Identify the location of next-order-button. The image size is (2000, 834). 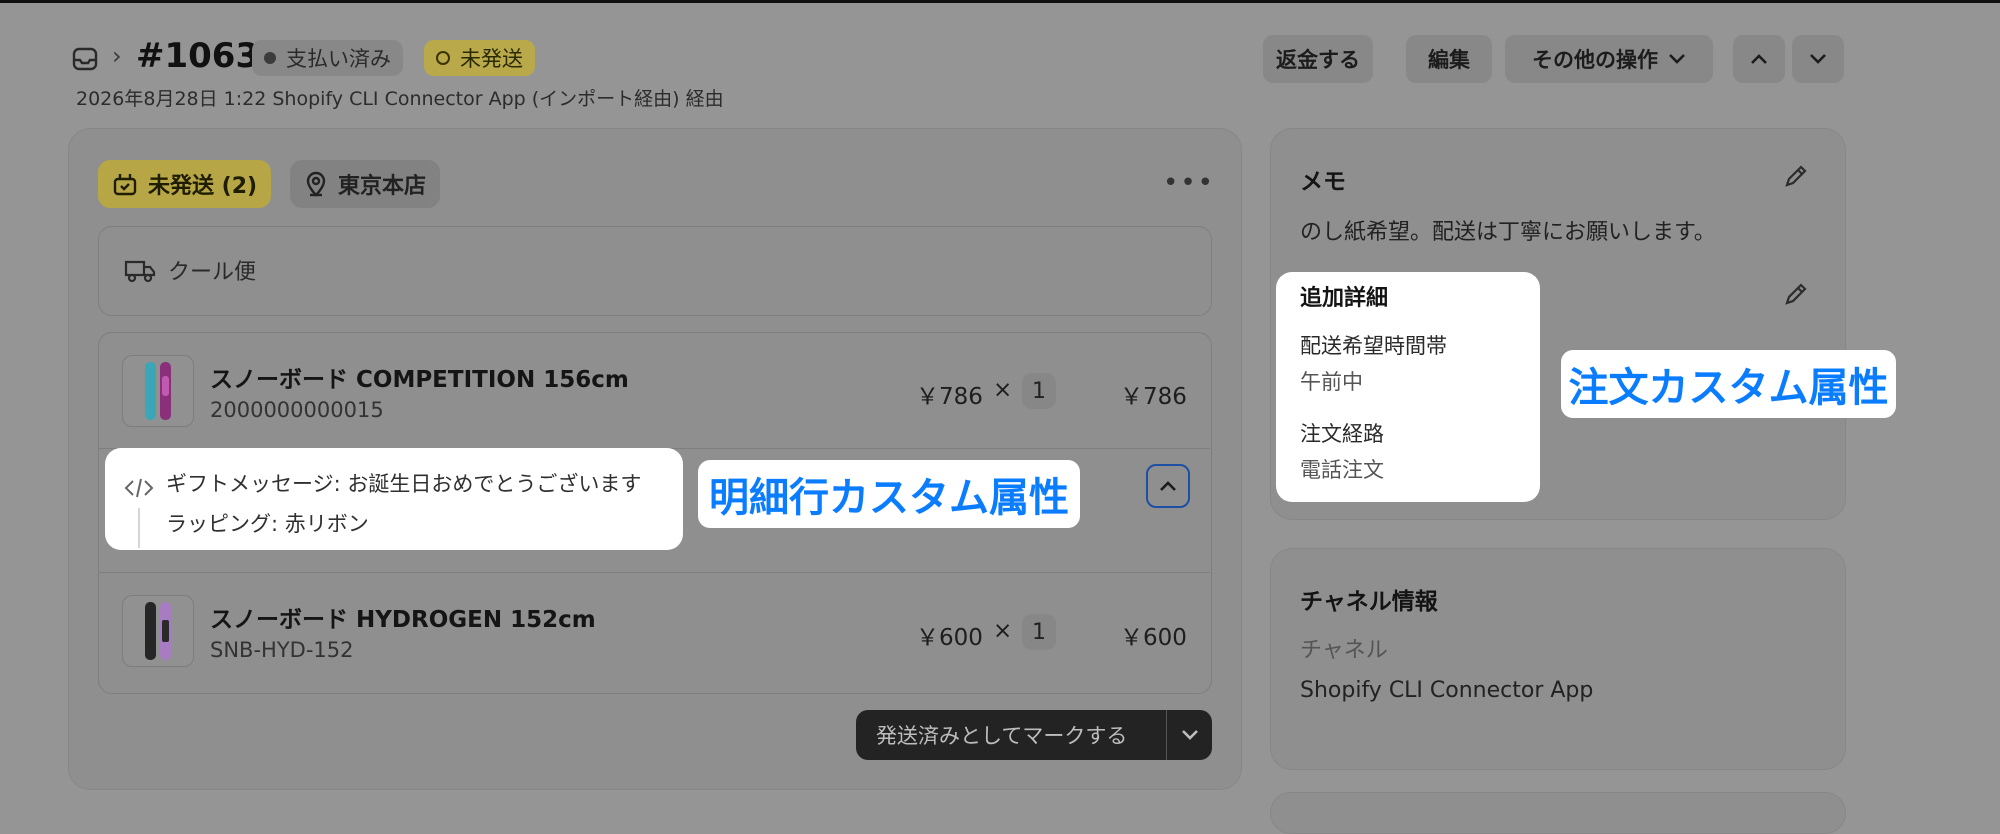
(1818, 59).